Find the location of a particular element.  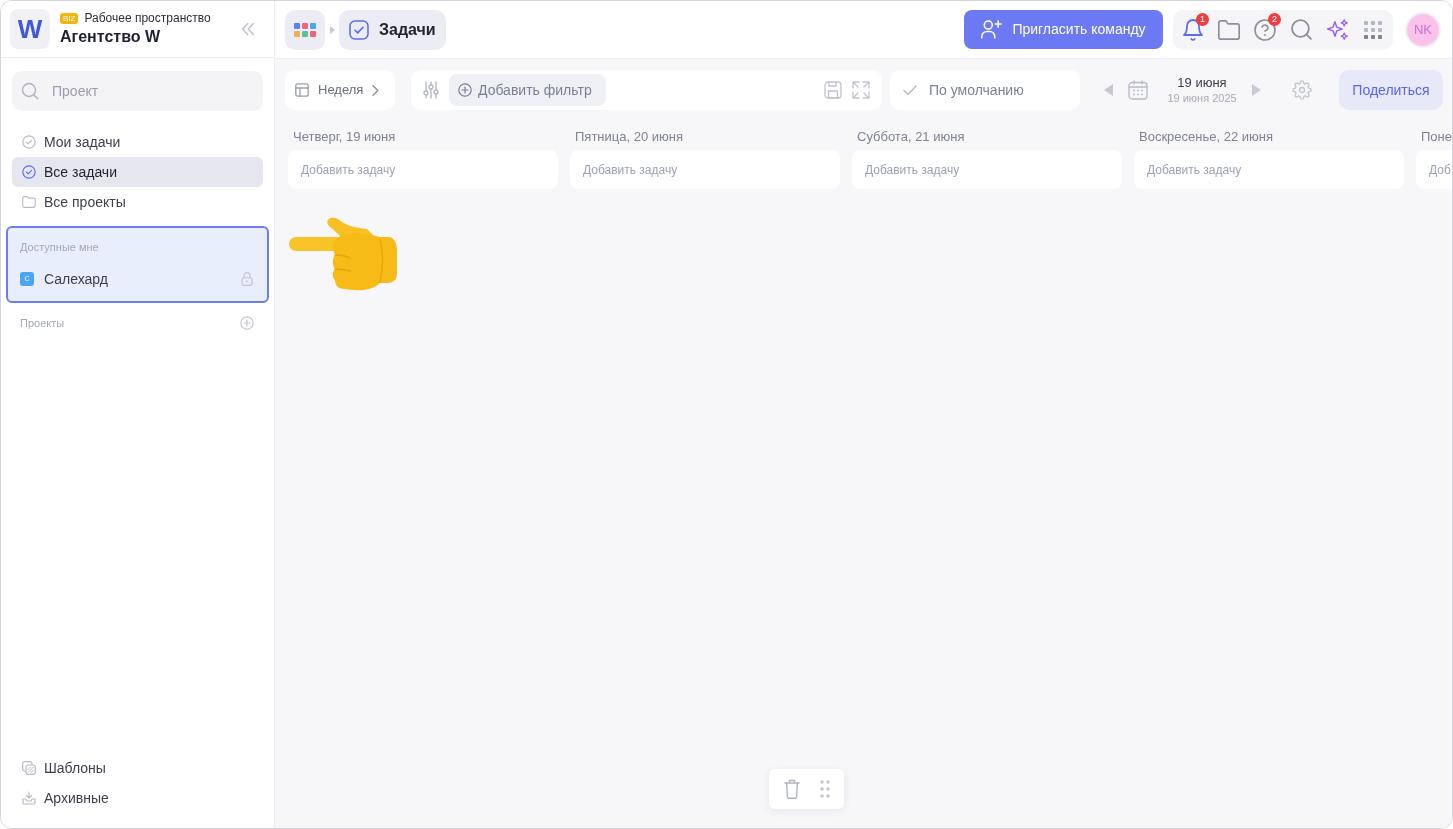

invite-team-button: Пригласить команду is located at coordinates (1063, 29).